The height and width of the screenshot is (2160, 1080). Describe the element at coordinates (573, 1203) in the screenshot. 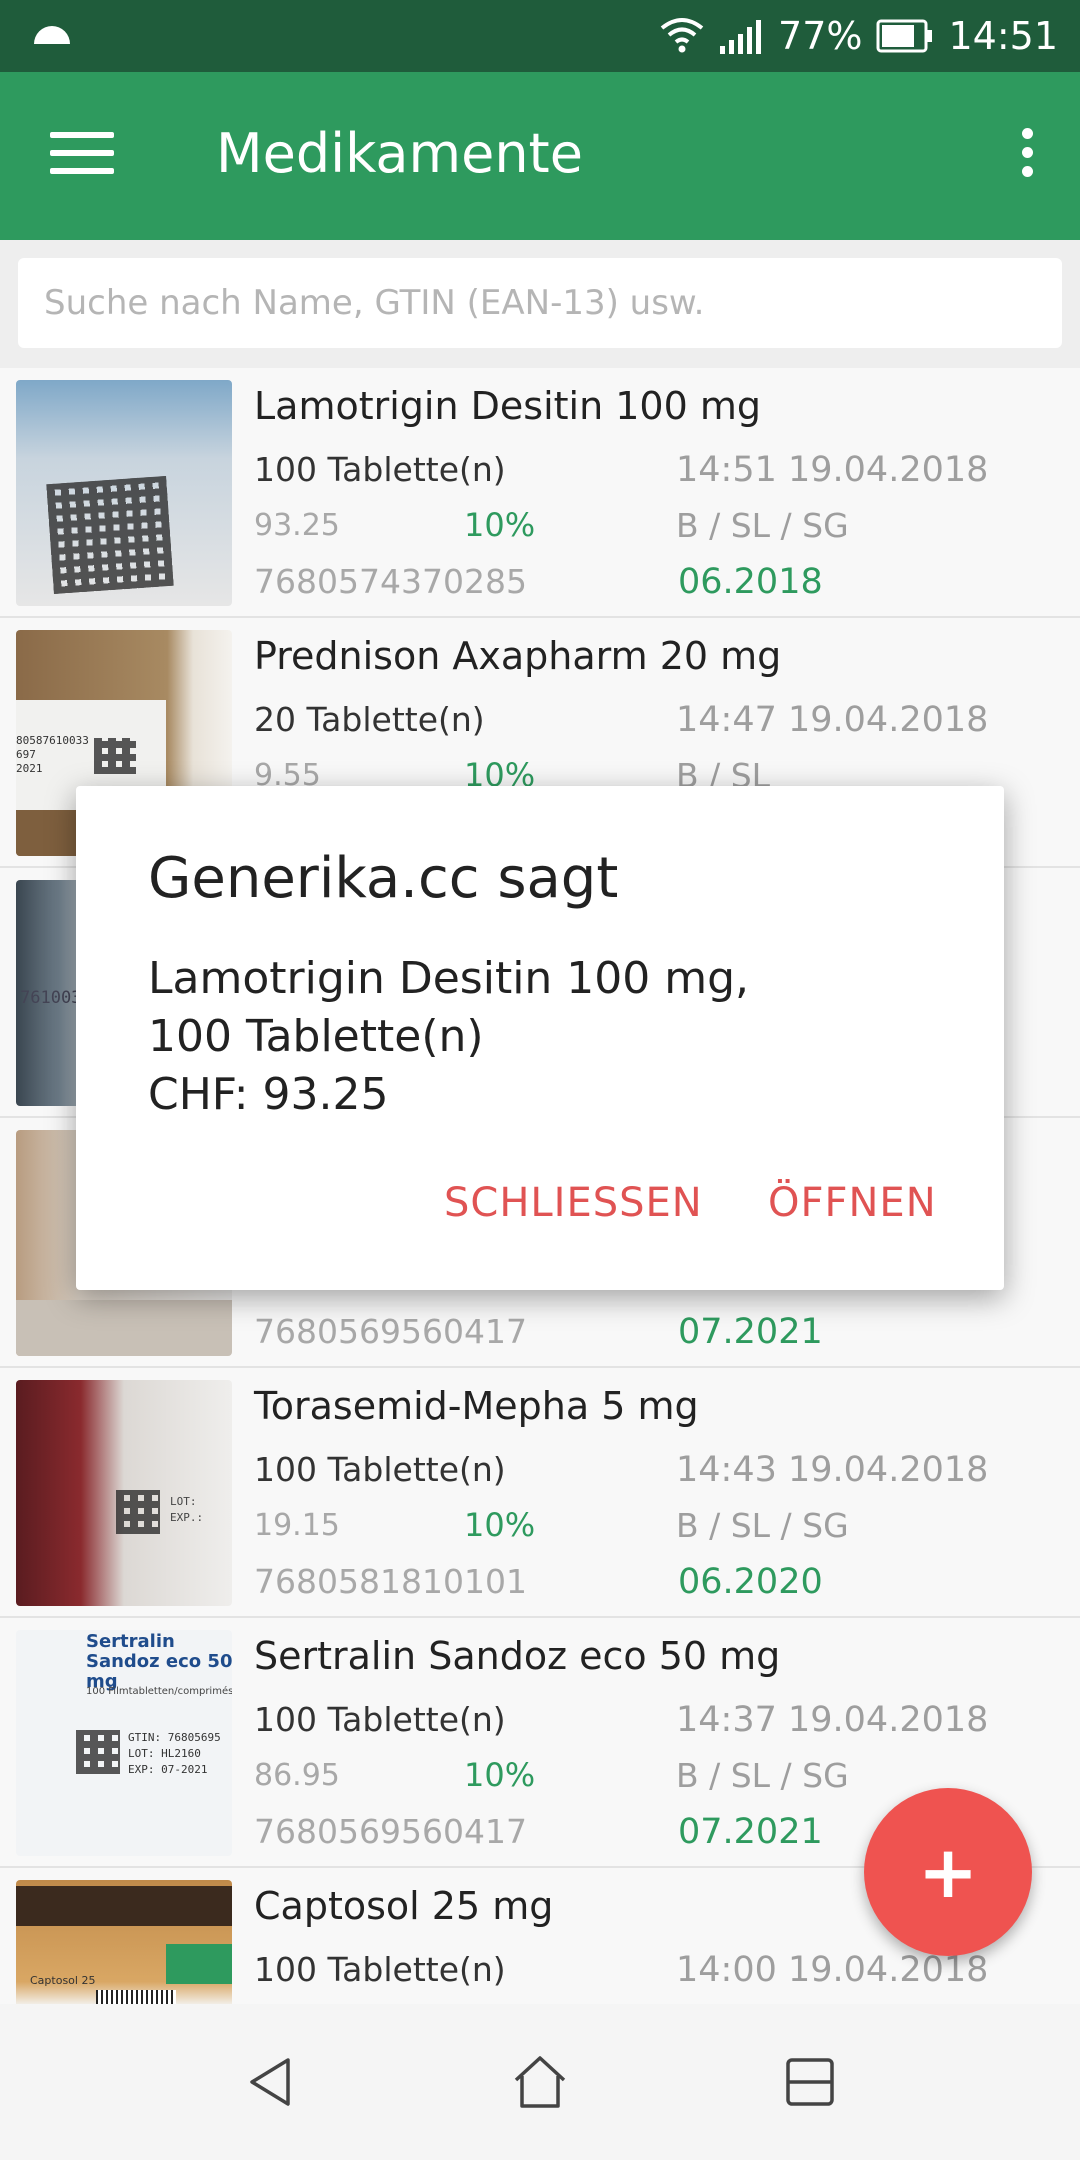

I see `close-button: SCHLIESSEN` at that location.